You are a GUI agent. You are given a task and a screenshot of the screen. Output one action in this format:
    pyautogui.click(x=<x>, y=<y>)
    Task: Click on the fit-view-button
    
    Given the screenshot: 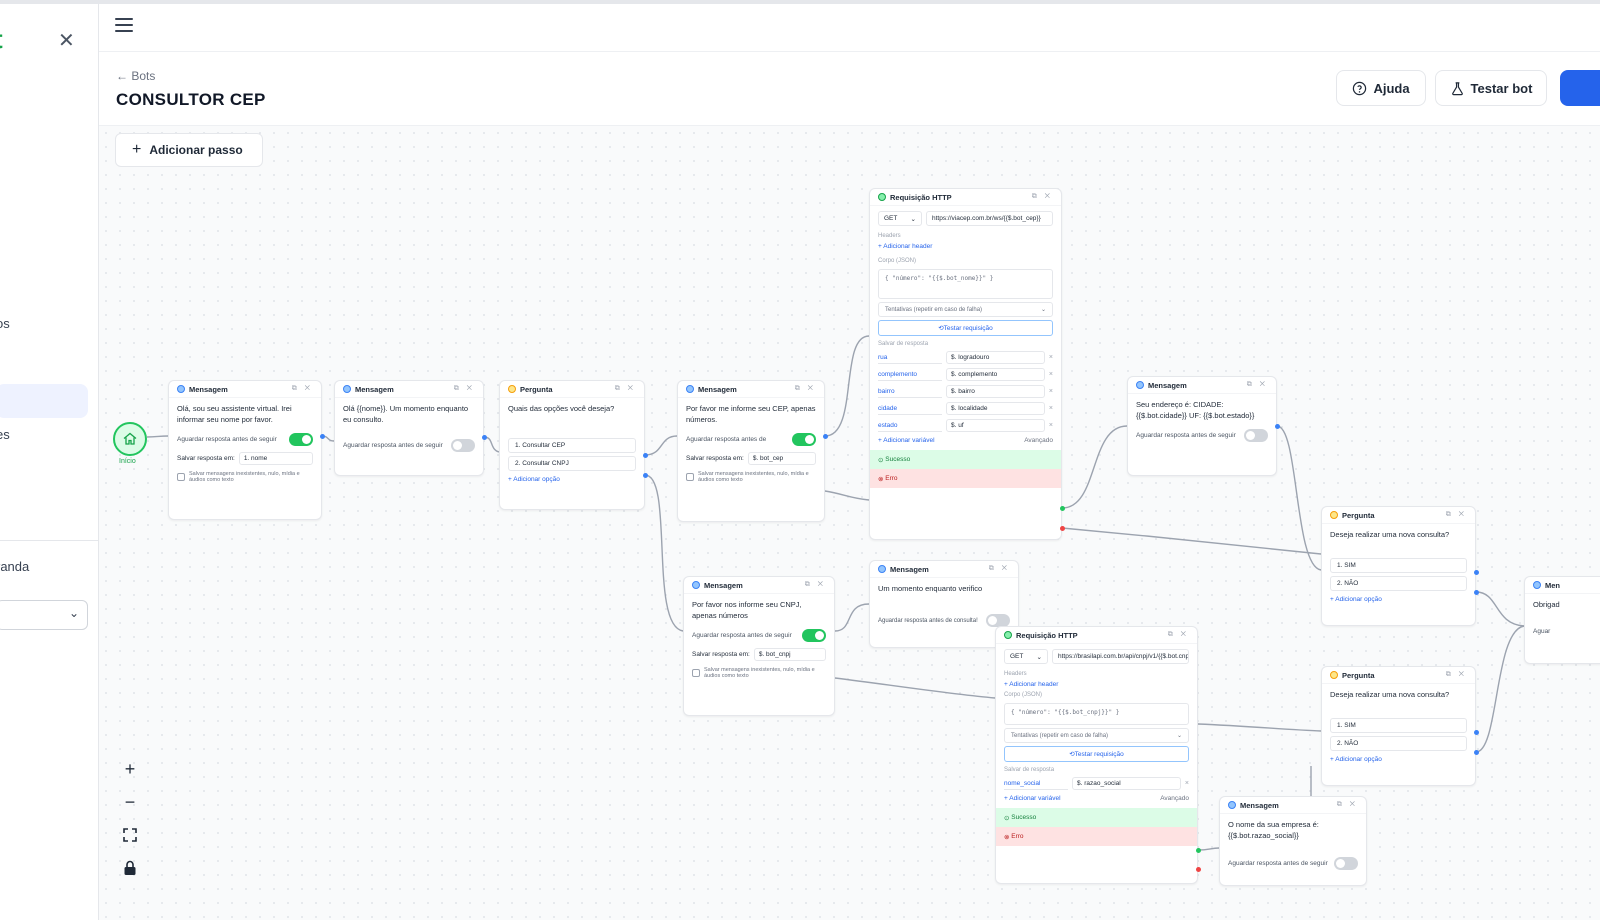 What is the action you would take?
    pyautogui.click(x=130, y=835)
    